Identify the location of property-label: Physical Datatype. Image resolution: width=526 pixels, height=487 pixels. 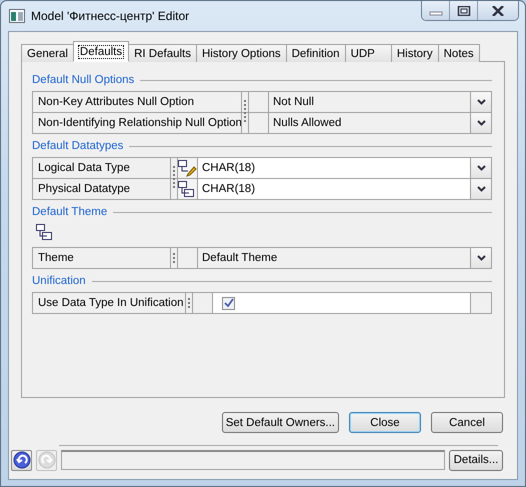
(102, 189).